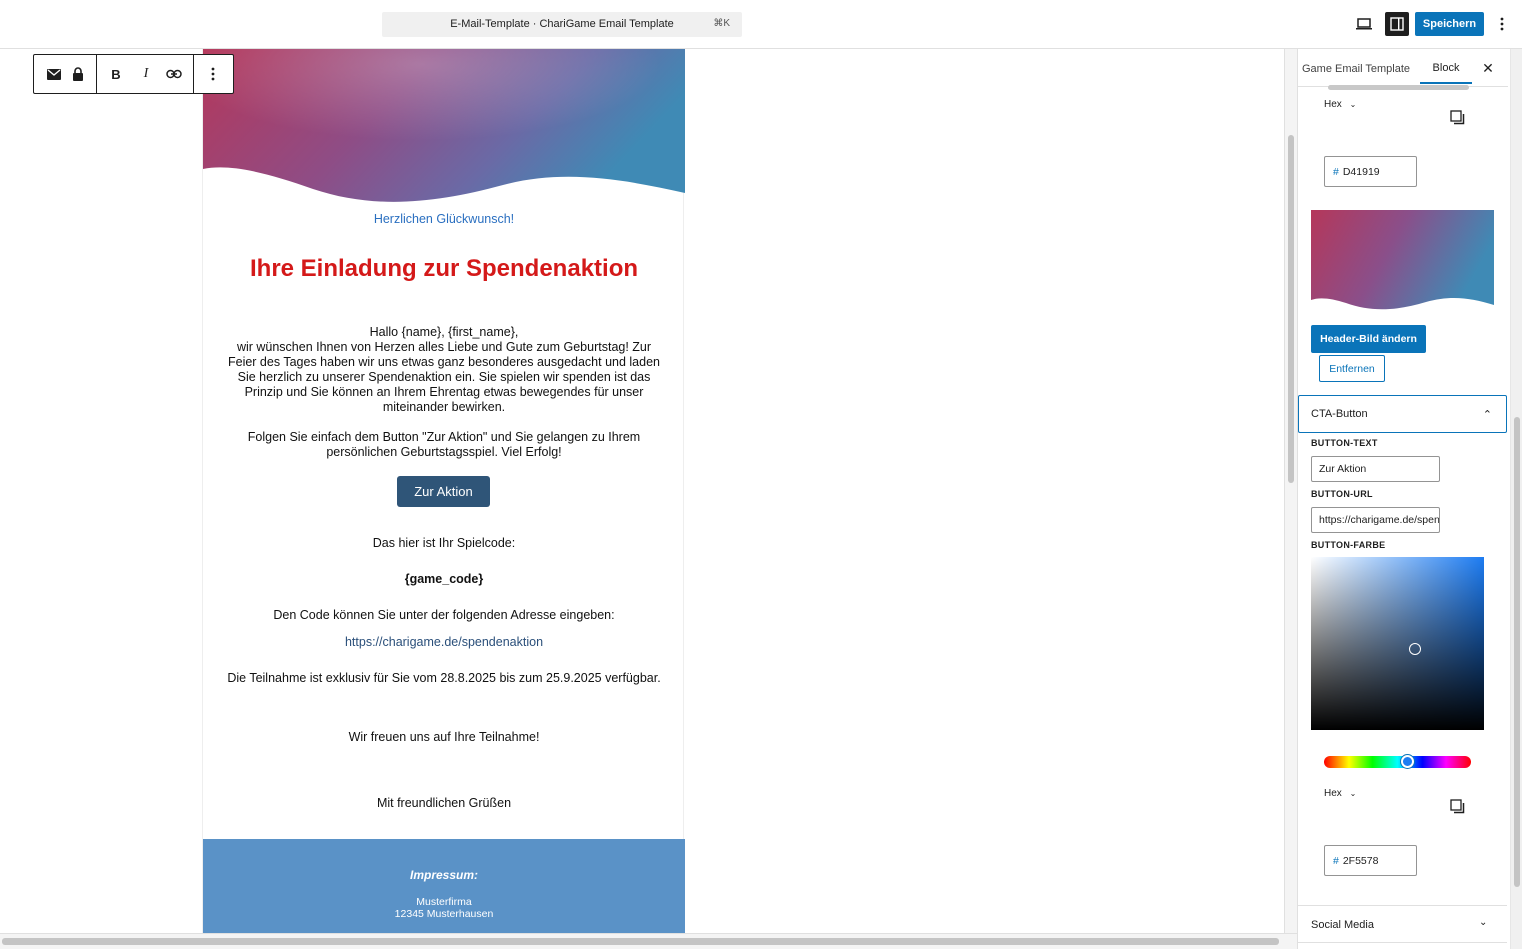  I want to click on hue-handle, so click(1408, 761).